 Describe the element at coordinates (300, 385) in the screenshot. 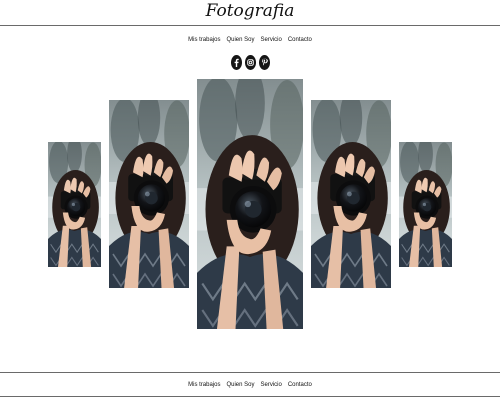

I see `footer-link-contacto: Contacto` at that location.